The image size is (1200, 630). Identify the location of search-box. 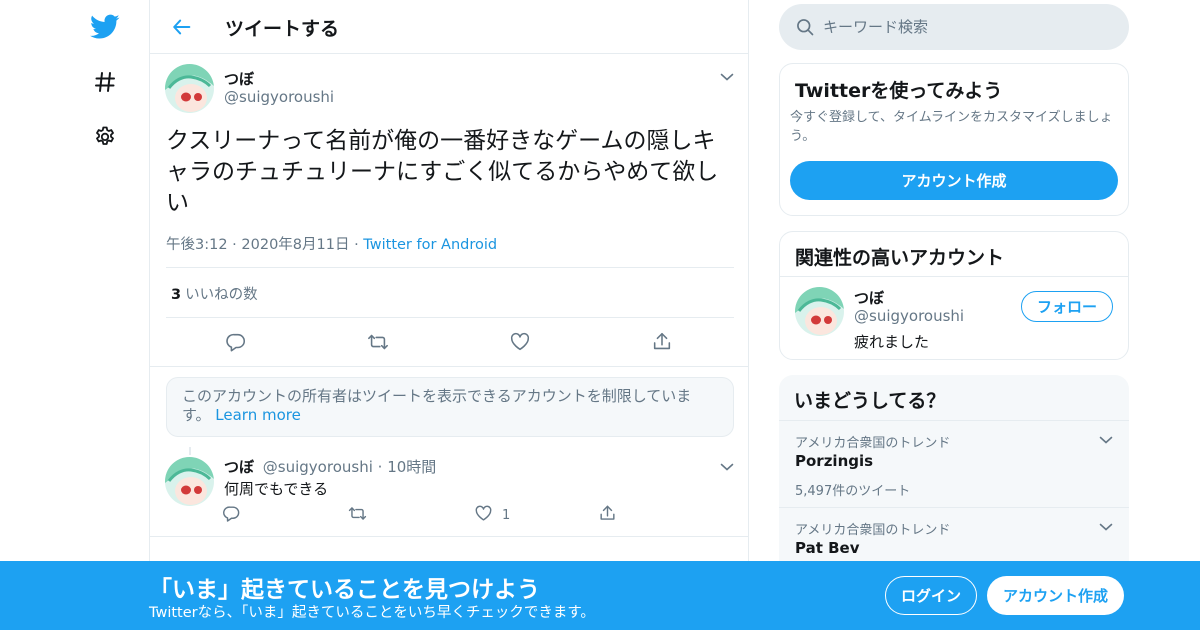
(954, 27).